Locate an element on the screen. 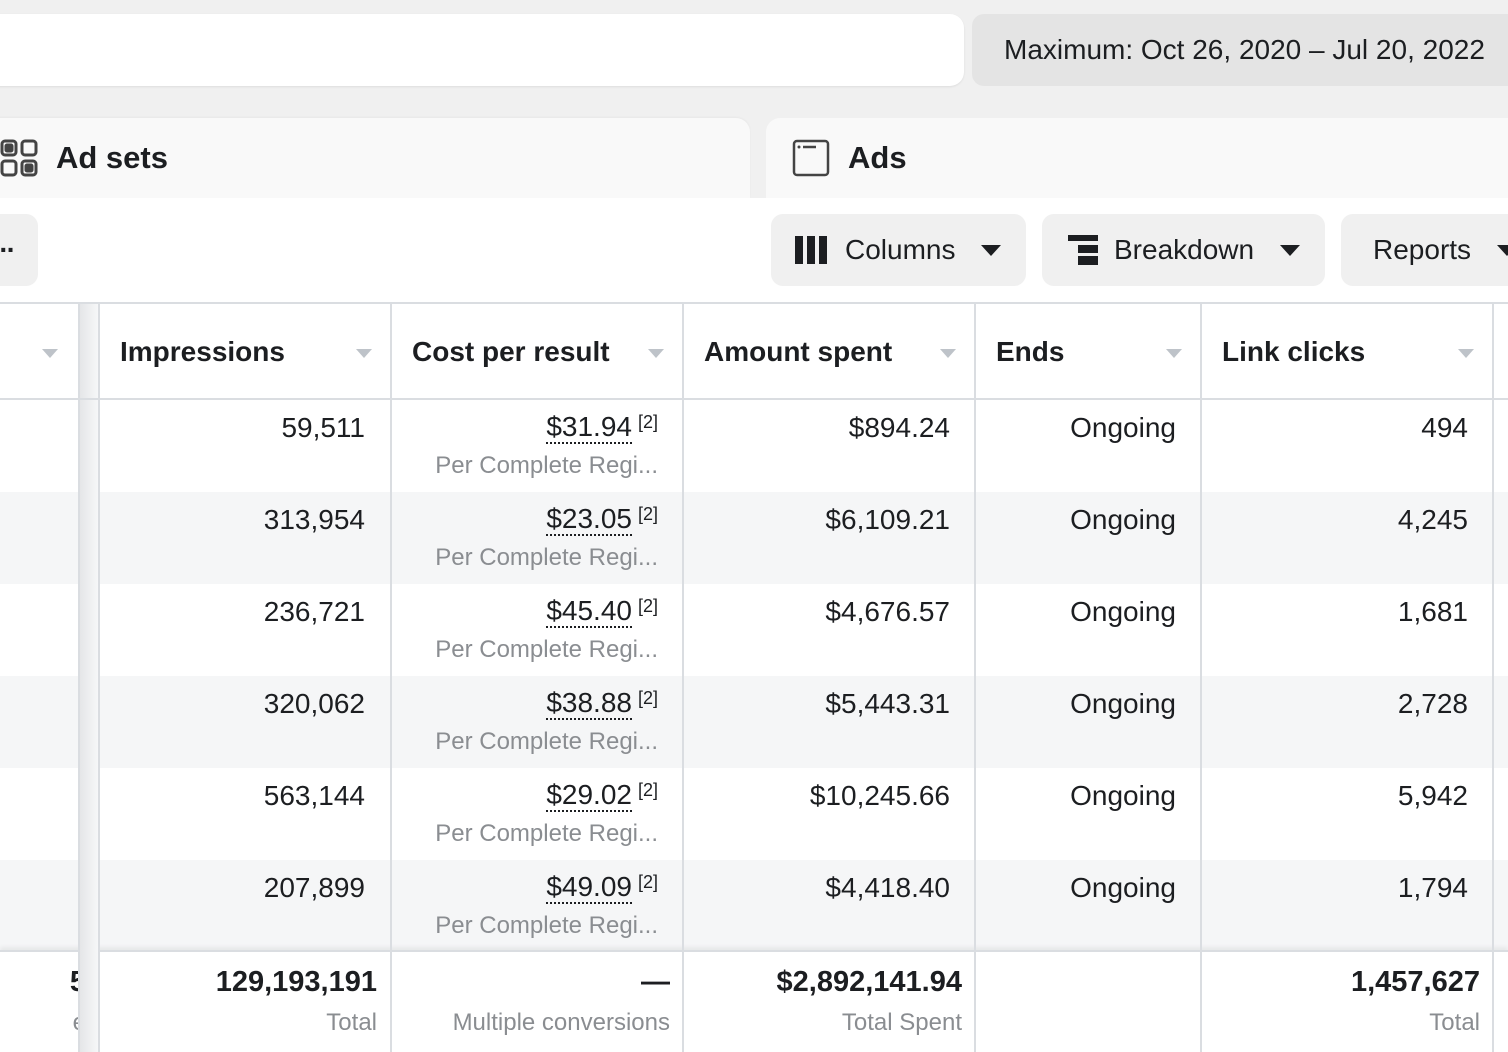 Image resolution: width=1508 pixels, height=1052 pixels. header-label: Ends is located at coordinates (1030, 351).